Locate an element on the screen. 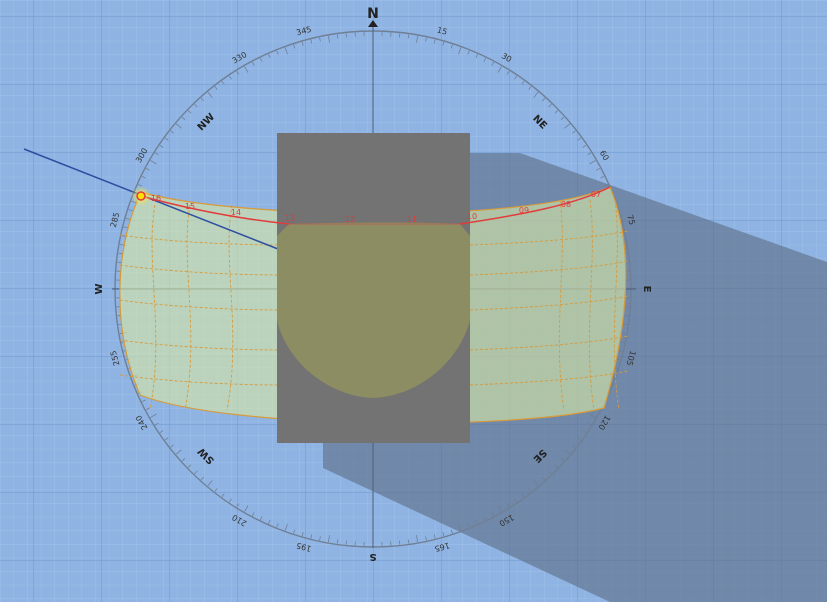 The height and width of the screenshot is (602, 827). label-north: N is located at coordinates (373, 14).